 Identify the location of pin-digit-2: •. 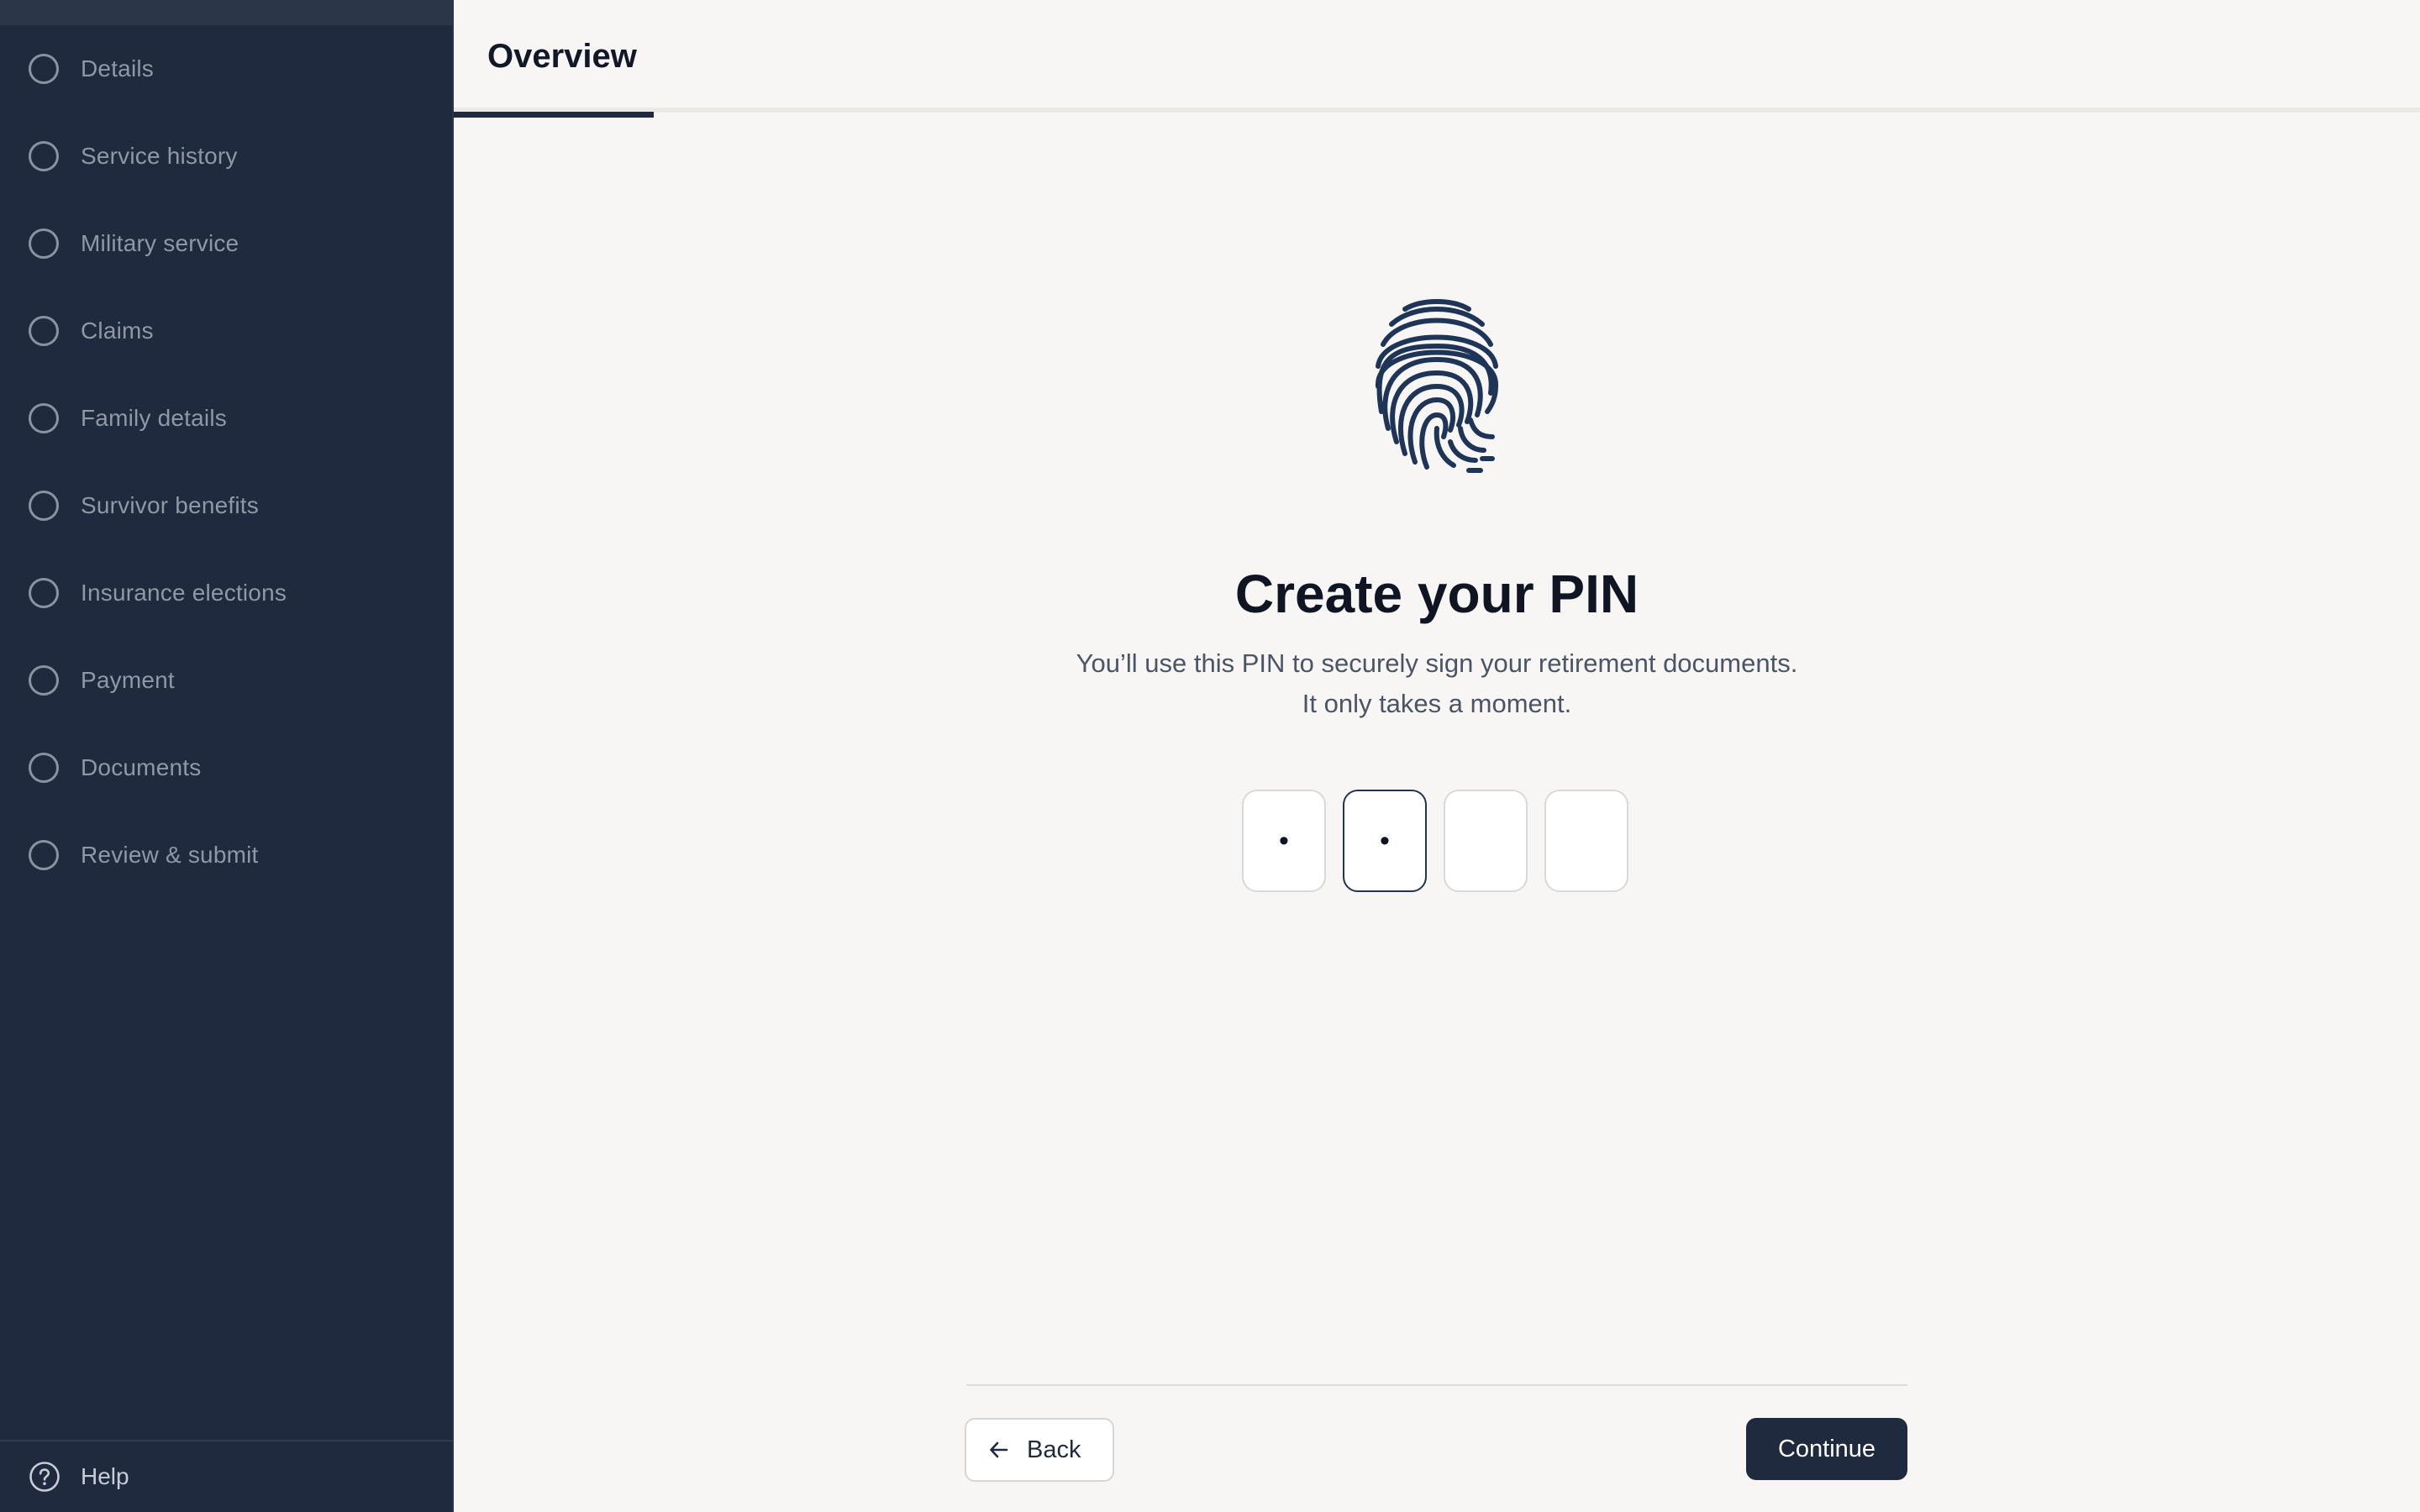
(1385, 841).